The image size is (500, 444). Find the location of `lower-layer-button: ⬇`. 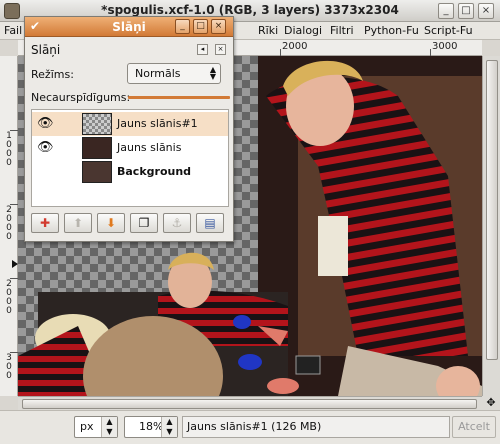

lower-layer-button: ⬇ is located at coordinates (111, 223).